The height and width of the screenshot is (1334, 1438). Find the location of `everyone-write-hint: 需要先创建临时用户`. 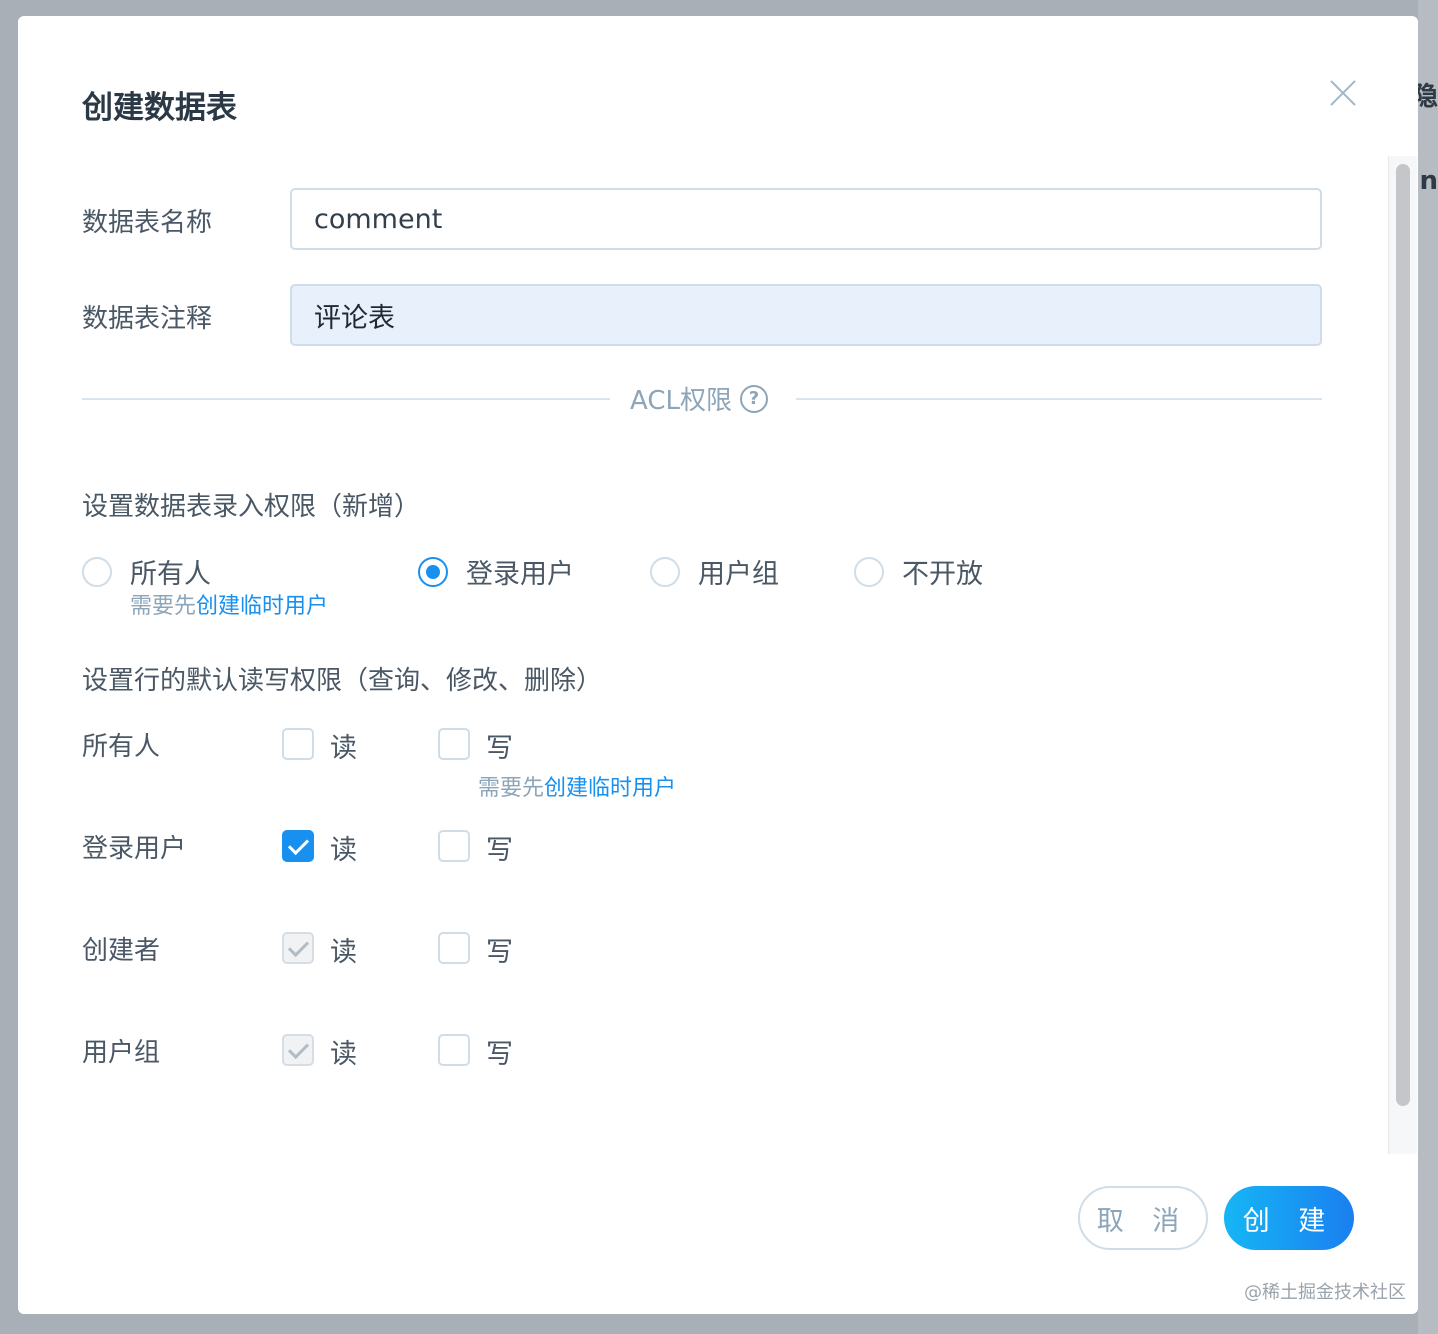

everyone-write-hint: 需要先创建临时用户 is located at coordinates (577, 786).